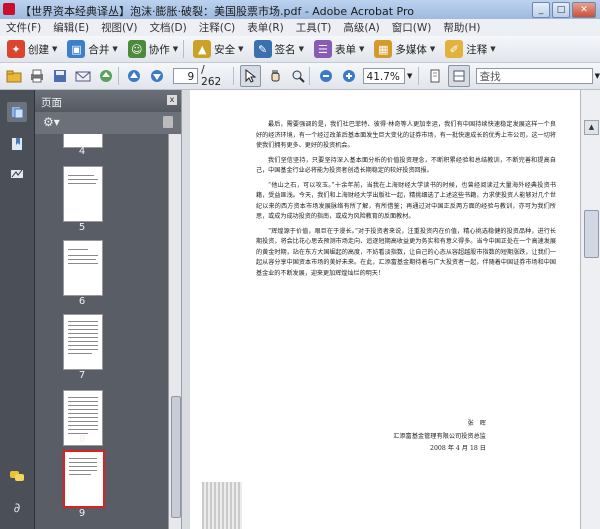 The image size is (600, 529). What do you see at coordinates (590, 309) in the screenshot?
I see `document-scrollbar: ▲` at bounding box center [590, 309].